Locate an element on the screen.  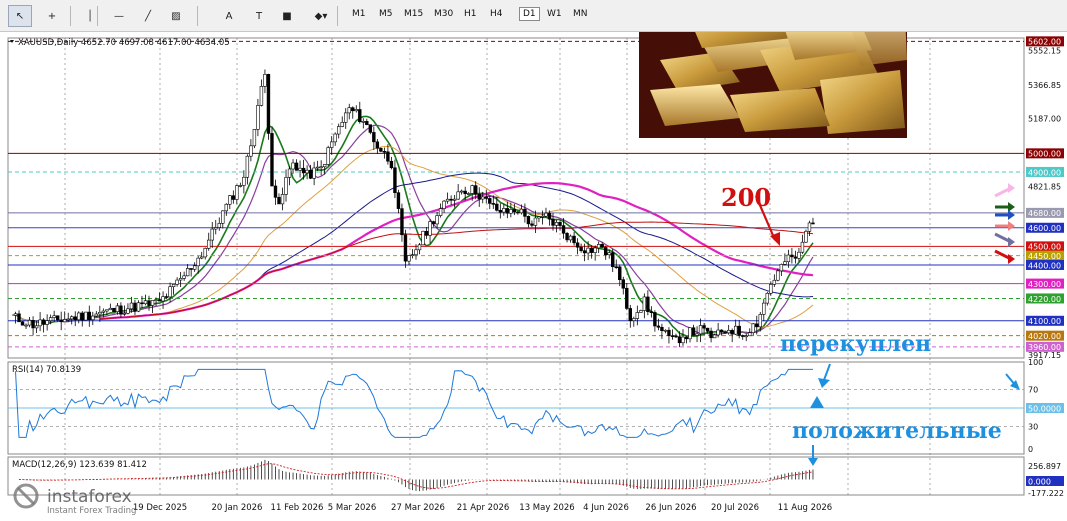
timeframe-w1: W1 is located at coordinates (554, 14).